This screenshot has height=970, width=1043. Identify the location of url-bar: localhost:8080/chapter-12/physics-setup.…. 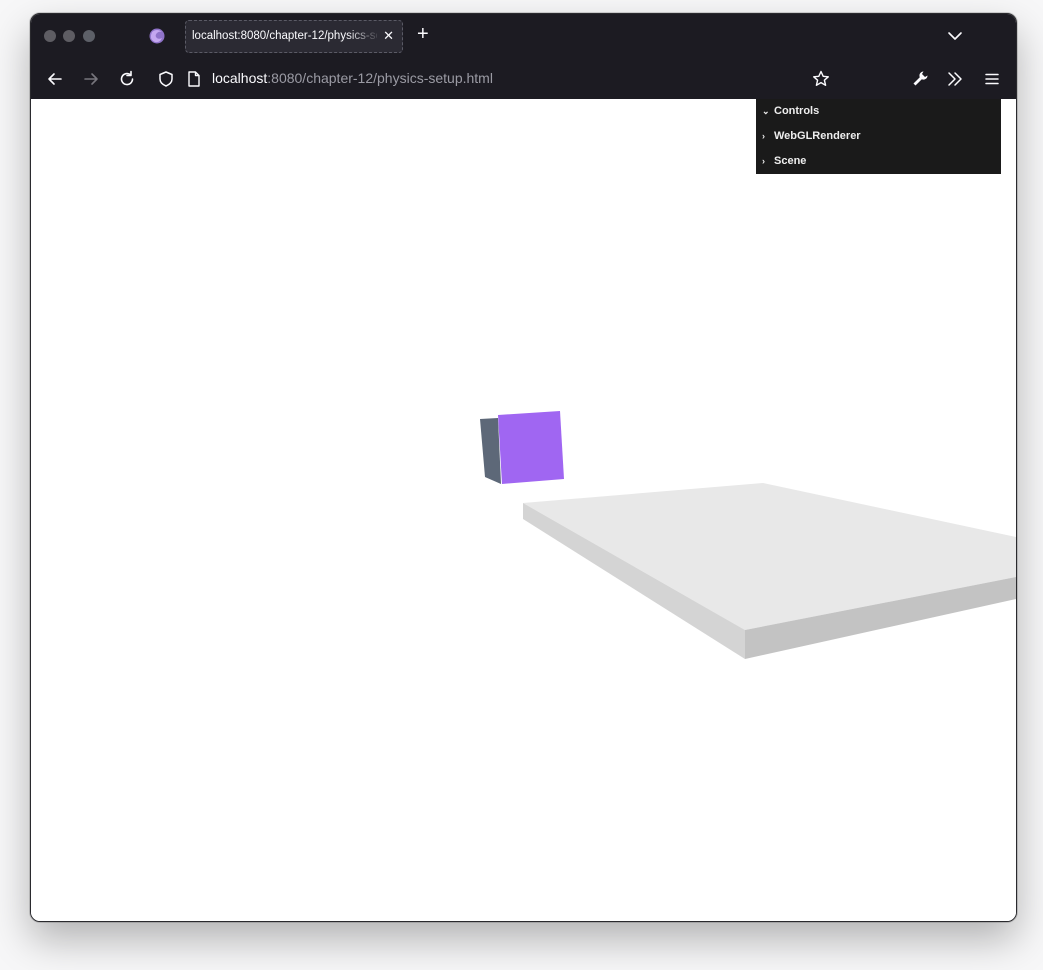
(352, 78).